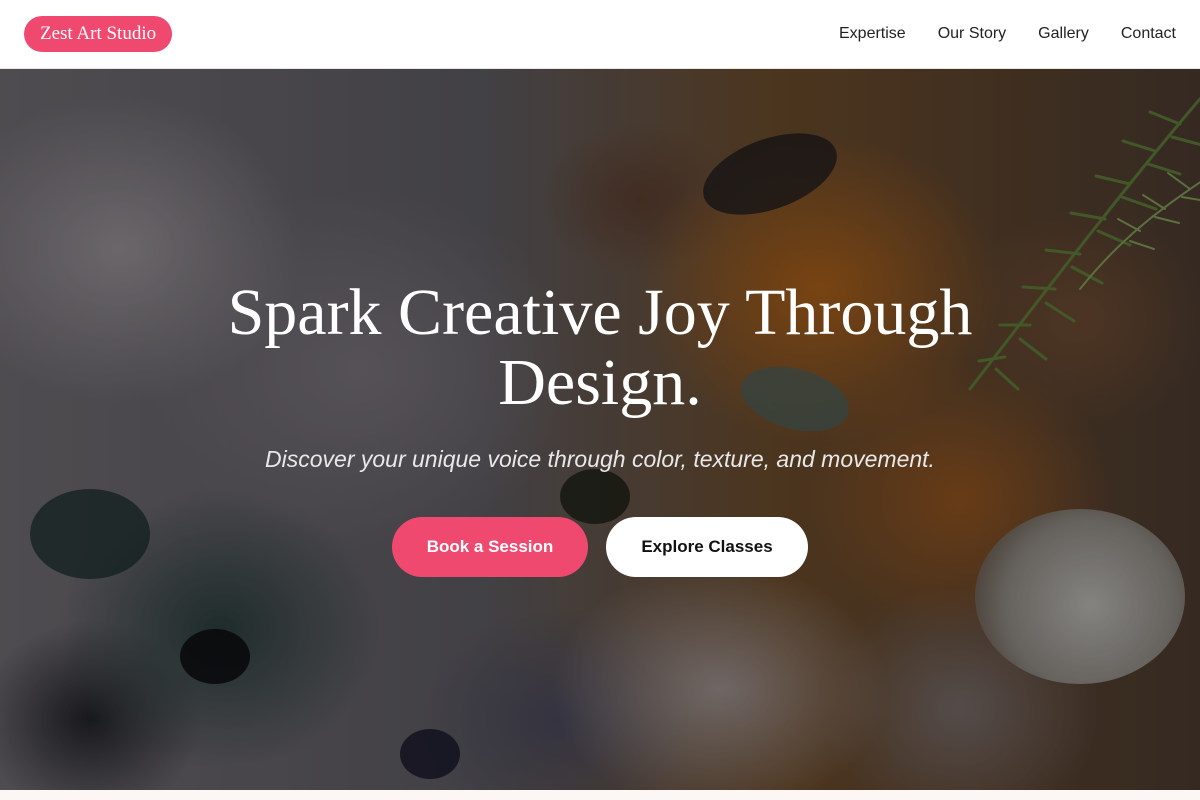 This screenshot has width=1200, height=800. I want to click on main-nav: Expertise Our Story Gallery Contact, so click(1007, 34).